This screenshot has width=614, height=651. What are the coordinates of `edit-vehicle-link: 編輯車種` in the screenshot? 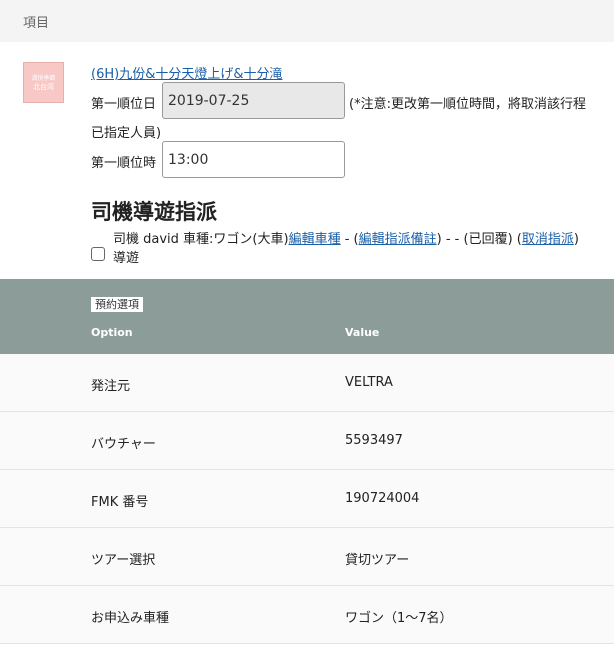 It's located at (315, 239).